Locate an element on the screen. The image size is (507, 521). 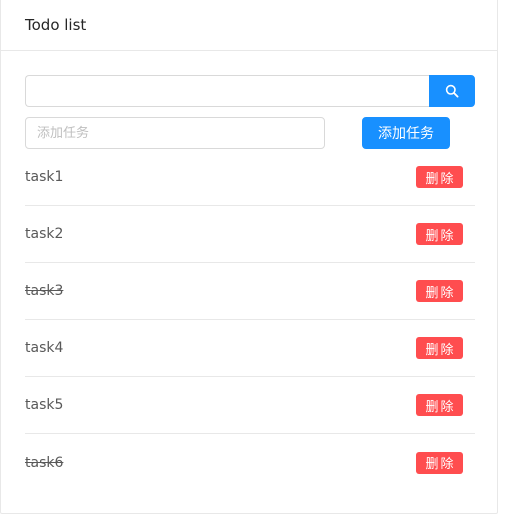
search-bar is located at coordinates (250, 91).